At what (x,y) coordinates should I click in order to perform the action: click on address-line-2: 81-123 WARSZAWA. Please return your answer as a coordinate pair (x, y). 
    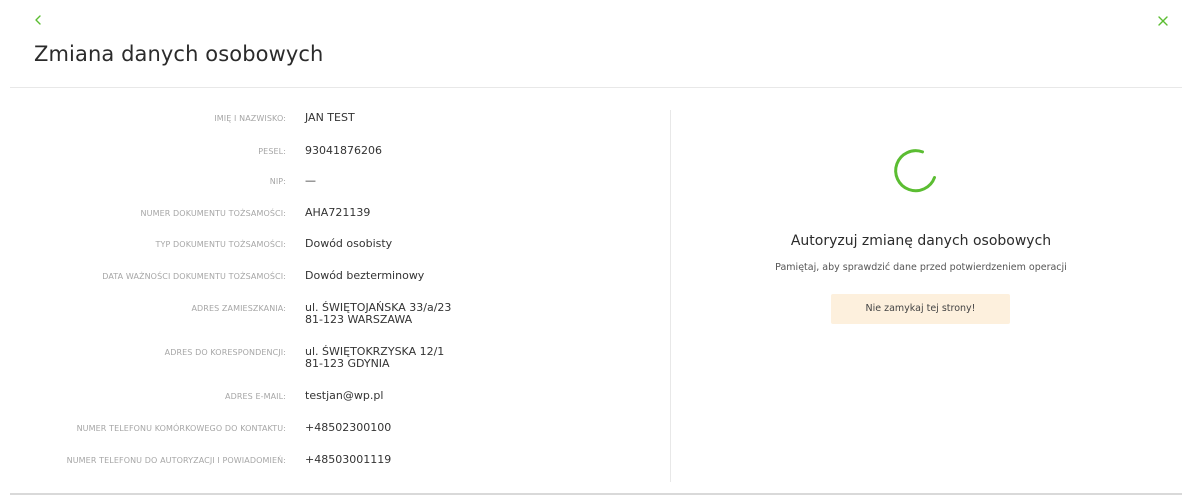
    Looking at the image, I should click on (359, 319).